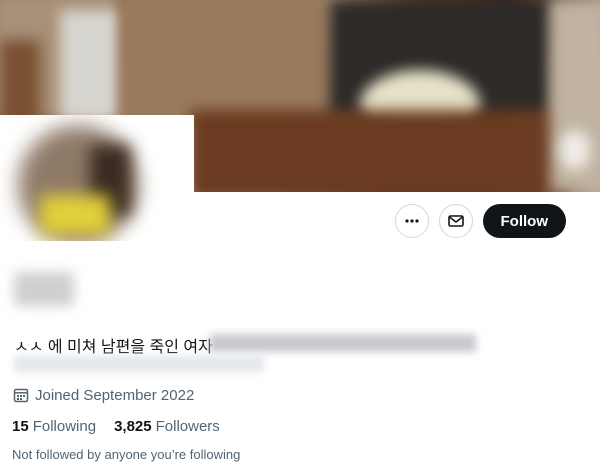 The image size is (600, 474). Describe the element at coordinates (126, 454) in the screenshot. I see `not-followed-notice: Not followed by anyone you’re following` at that location.